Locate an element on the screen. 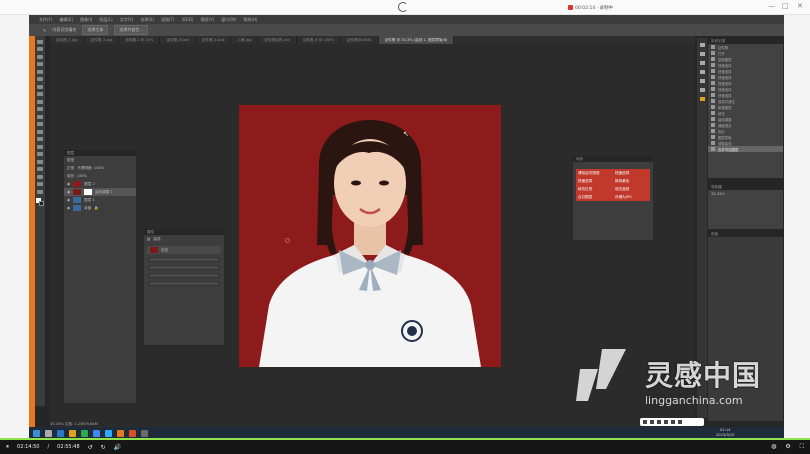  explorer-icon is located at coordinates (72, 433).